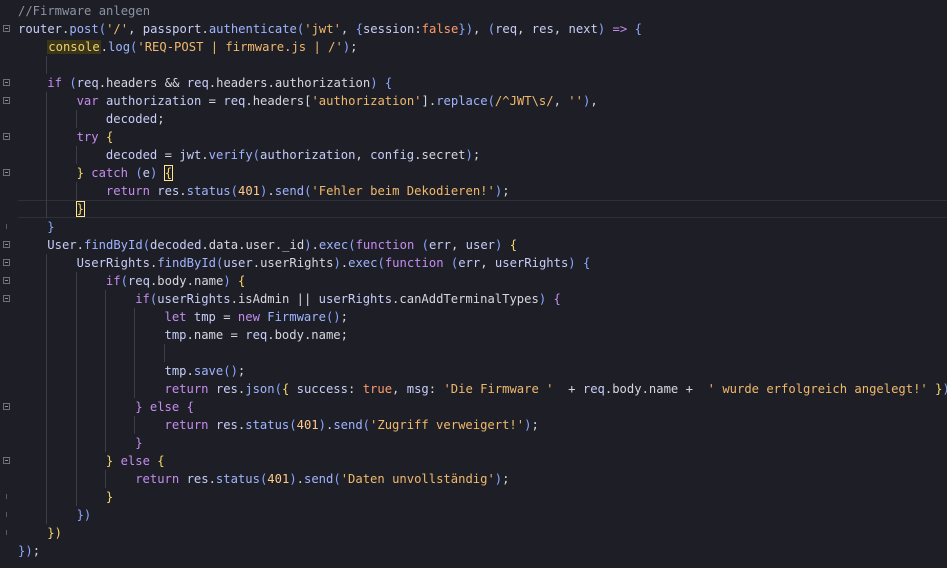  Describe the element at coordinates (482, 335) in the screenshot. I see `code-line: tmp.name = req.body.name;` at that location.